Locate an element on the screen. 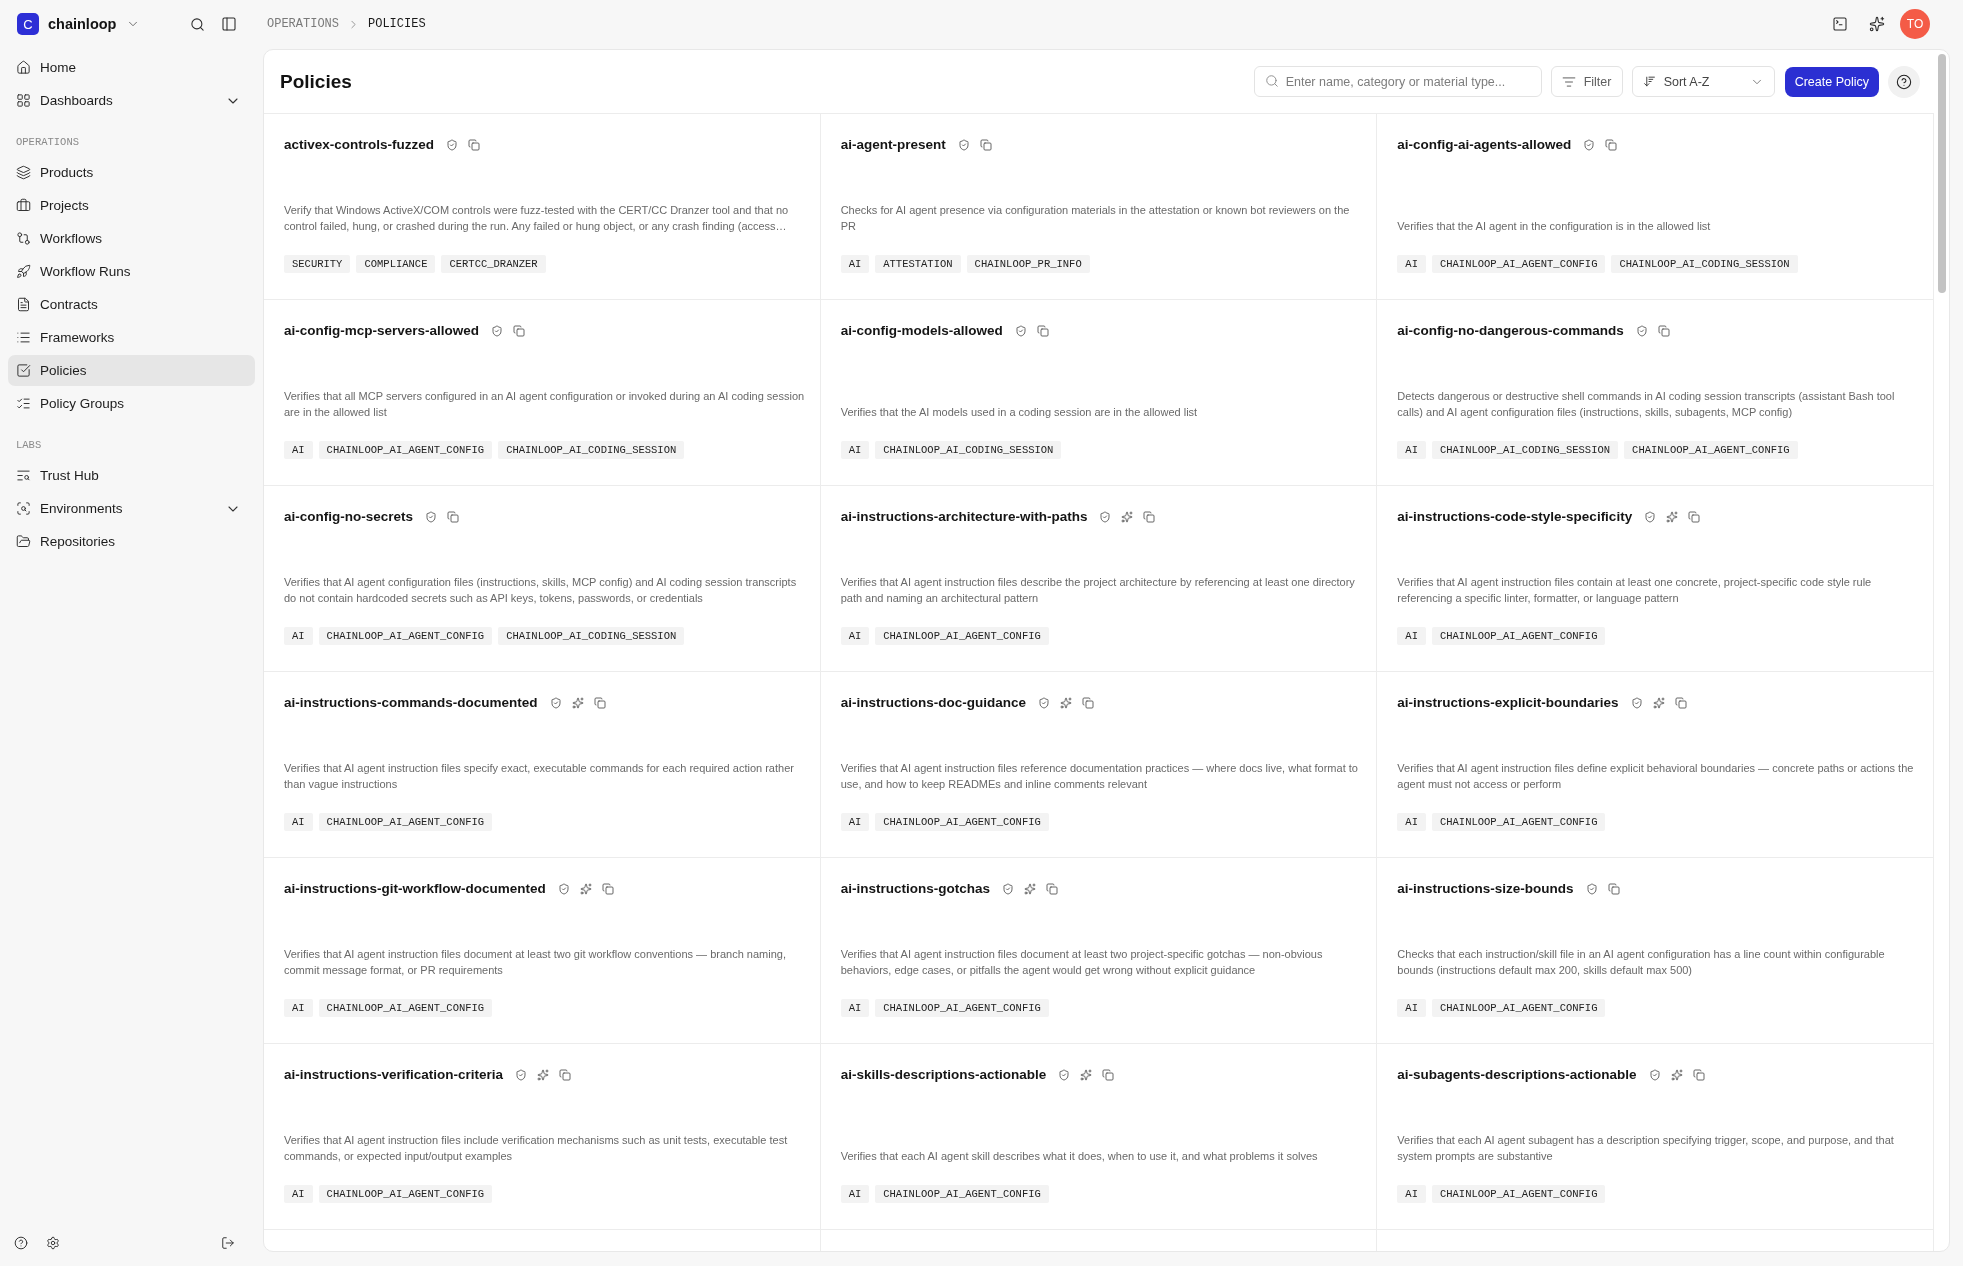  sidebar-item: Frameworks is located at coordinates (131, 337).